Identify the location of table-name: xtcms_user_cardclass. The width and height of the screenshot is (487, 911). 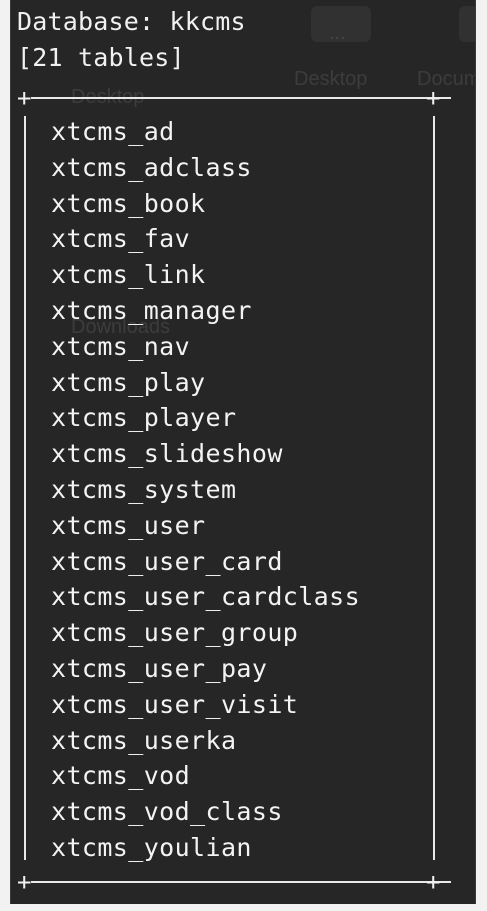
(206, 597).